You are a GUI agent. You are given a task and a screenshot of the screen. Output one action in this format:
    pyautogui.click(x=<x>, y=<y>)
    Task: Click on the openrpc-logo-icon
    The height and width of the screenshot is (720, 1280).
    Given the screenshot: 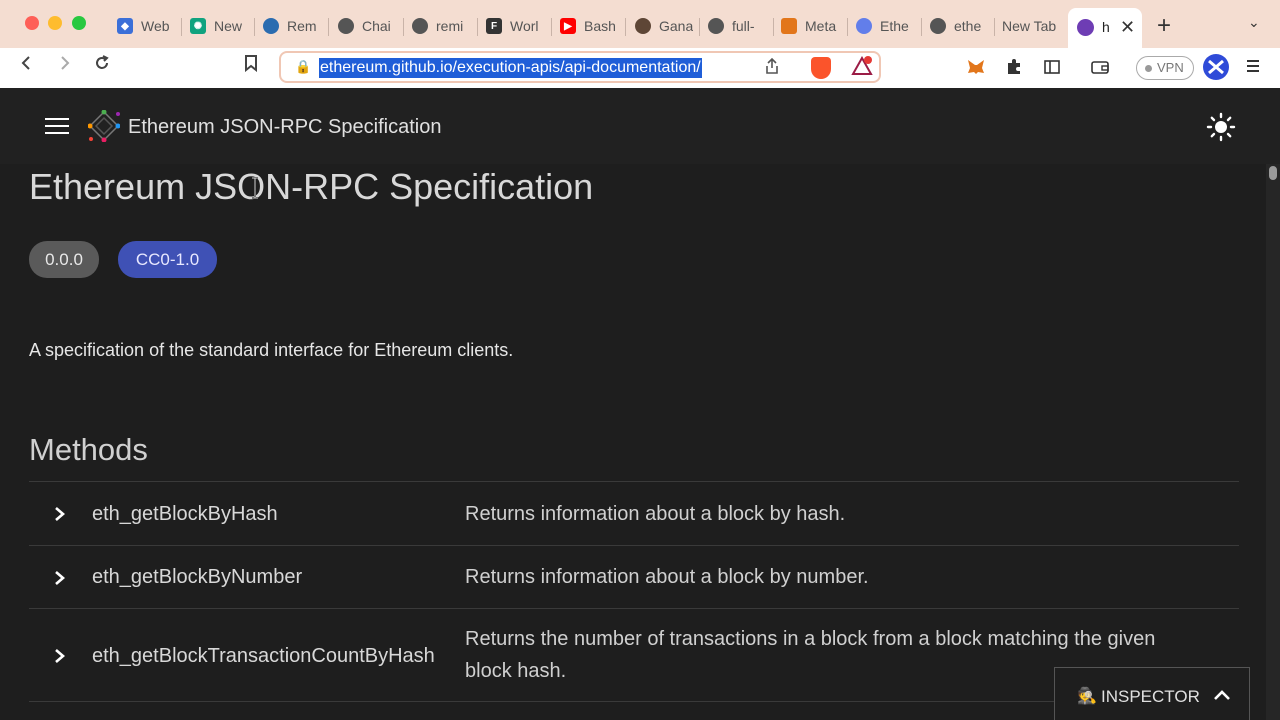 What is the action you would take?
    pyautogui.click(x=104, y=126)
    